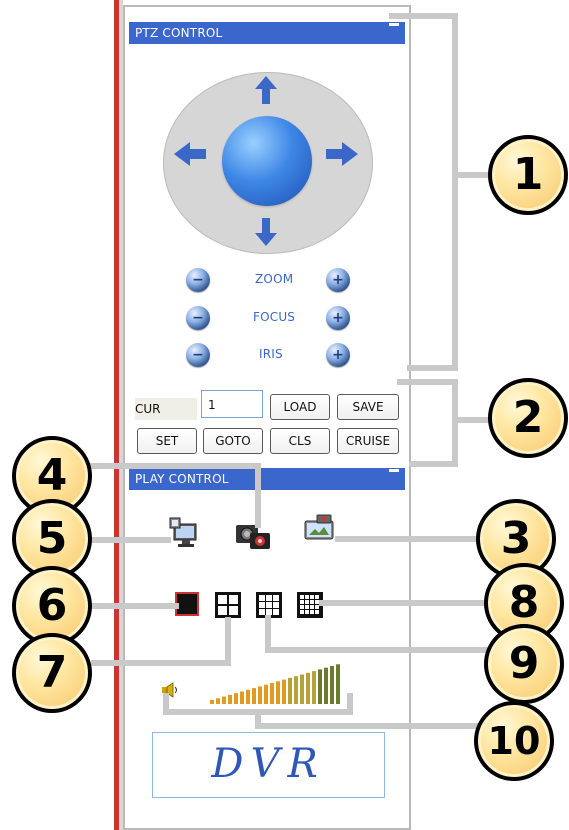  I want to click on callout-2: 2, so click(528, 418).